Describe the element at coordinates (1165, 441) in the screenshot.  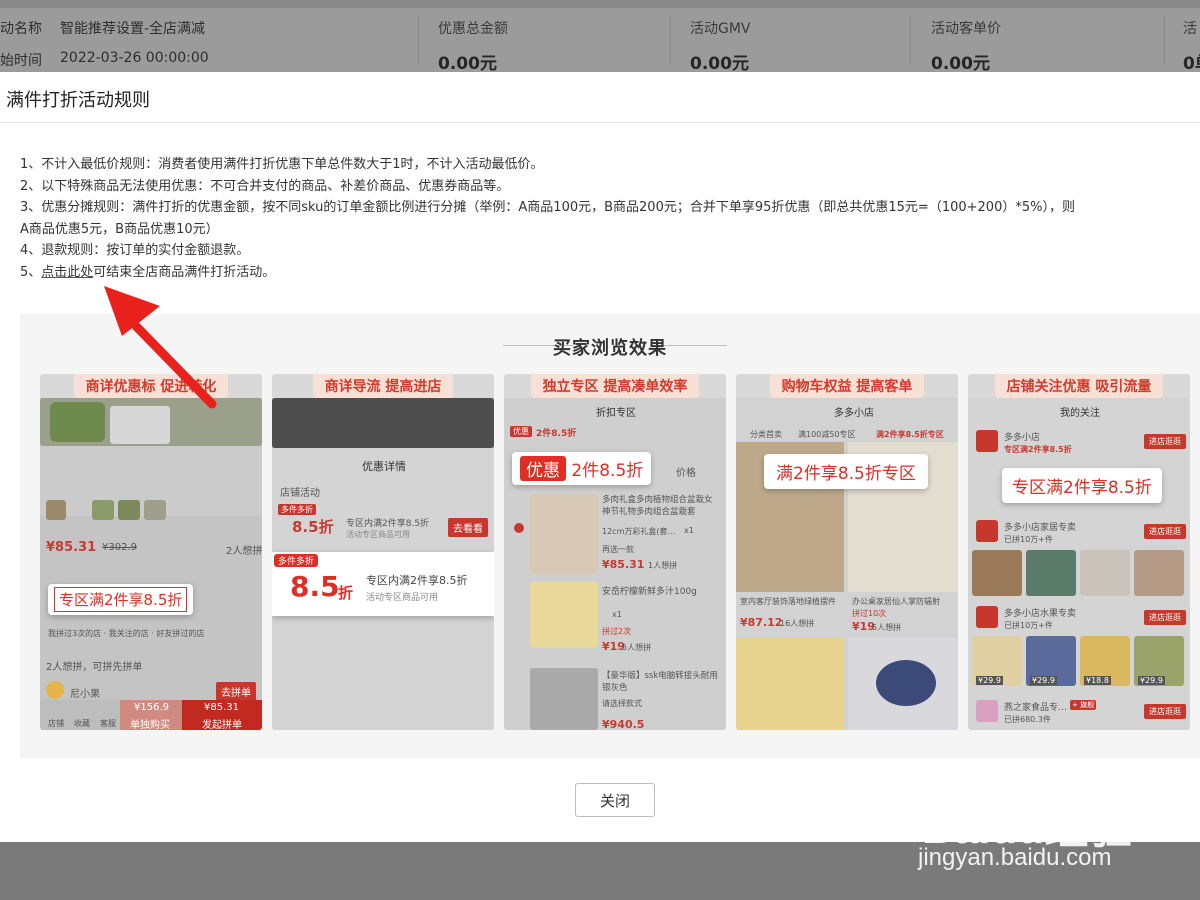
I see `card5-store1-button: 进店逛逛` at that location.